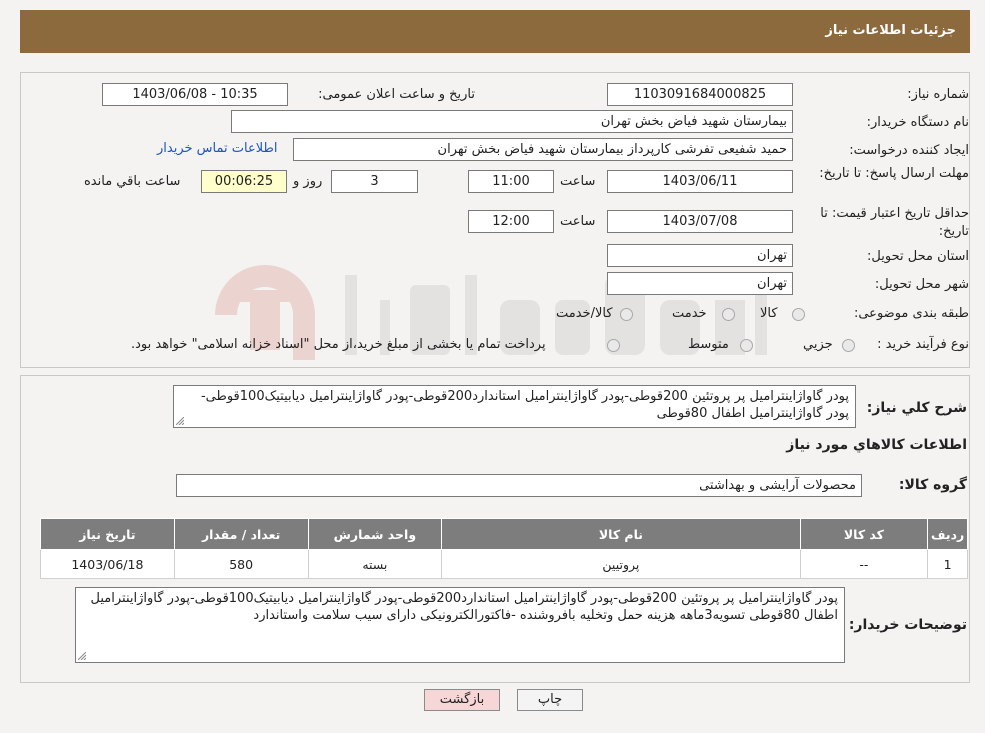  Describe the element at coordinates (708, 344) in the screenshot. I see `process-option-medium: متوسط` at that location.